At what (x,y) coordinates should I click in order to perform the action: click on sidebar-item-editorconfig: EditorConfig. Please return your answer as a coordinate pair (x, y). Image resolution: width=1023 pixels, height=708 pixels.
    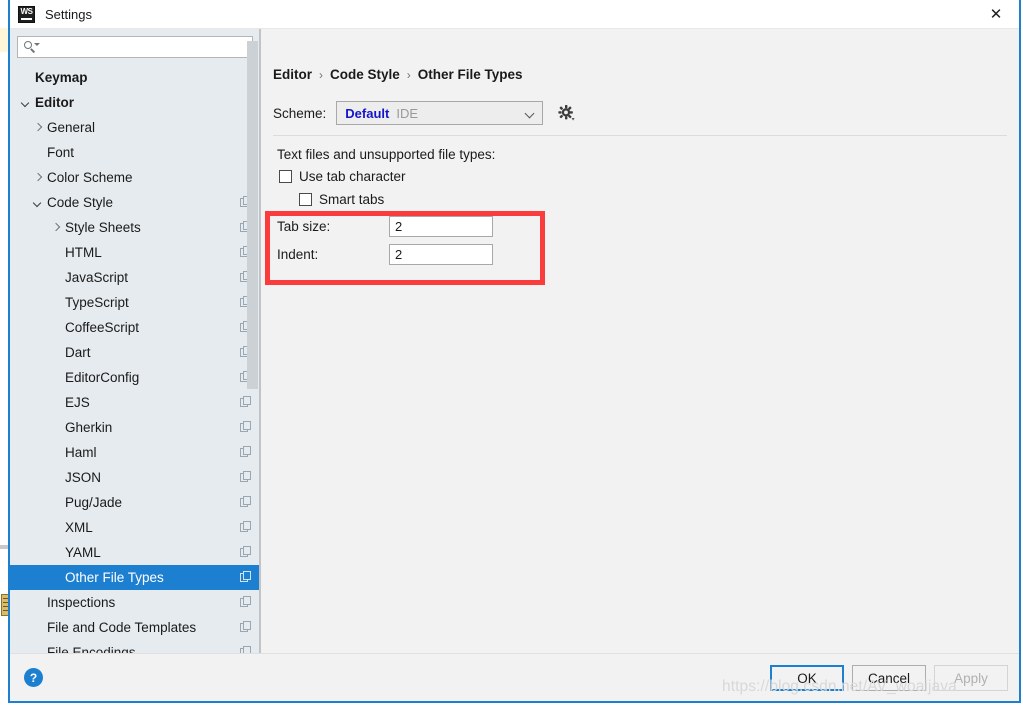
    Looking at the image, I should click on (135, 377).